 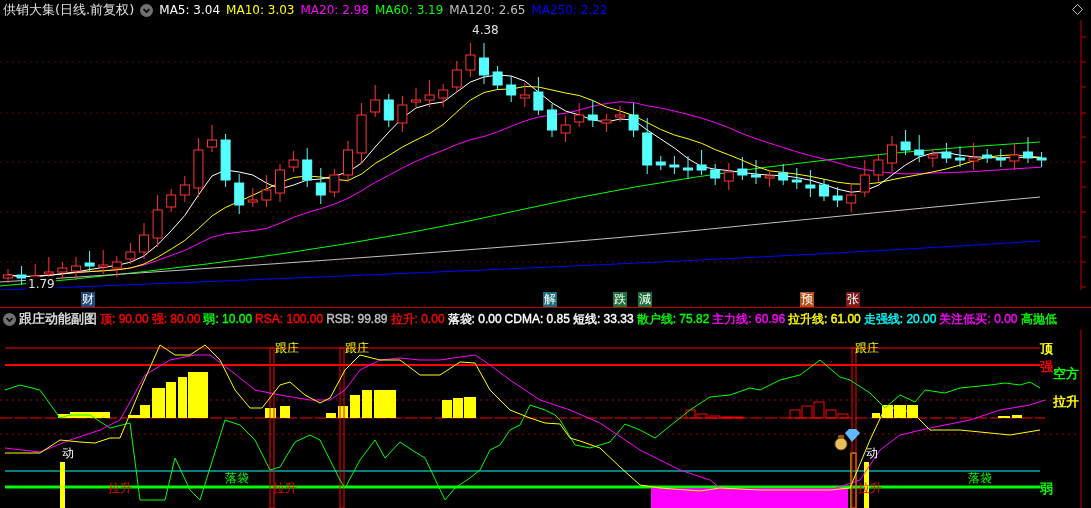 What do you see at coordinates (334, 10) in the screenshot?
I see `indicator-value: MA20: 2.98` at bounding box center [334, 10].